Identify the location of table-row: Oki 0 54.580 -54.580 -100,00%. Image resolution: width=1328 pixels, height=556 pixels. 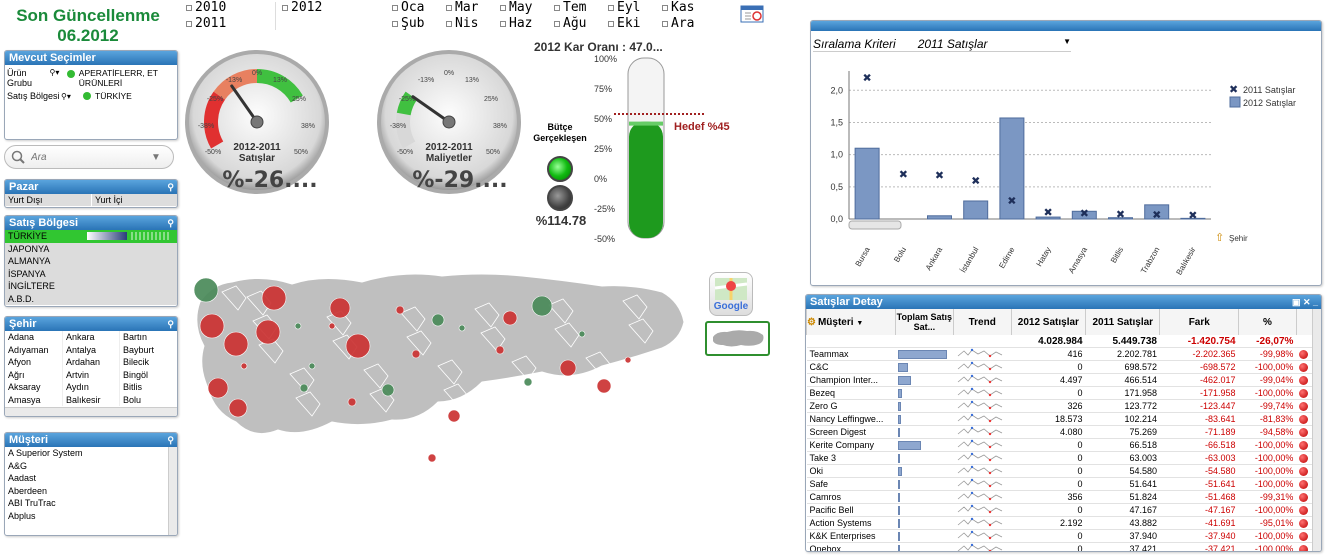
(1059, 471).